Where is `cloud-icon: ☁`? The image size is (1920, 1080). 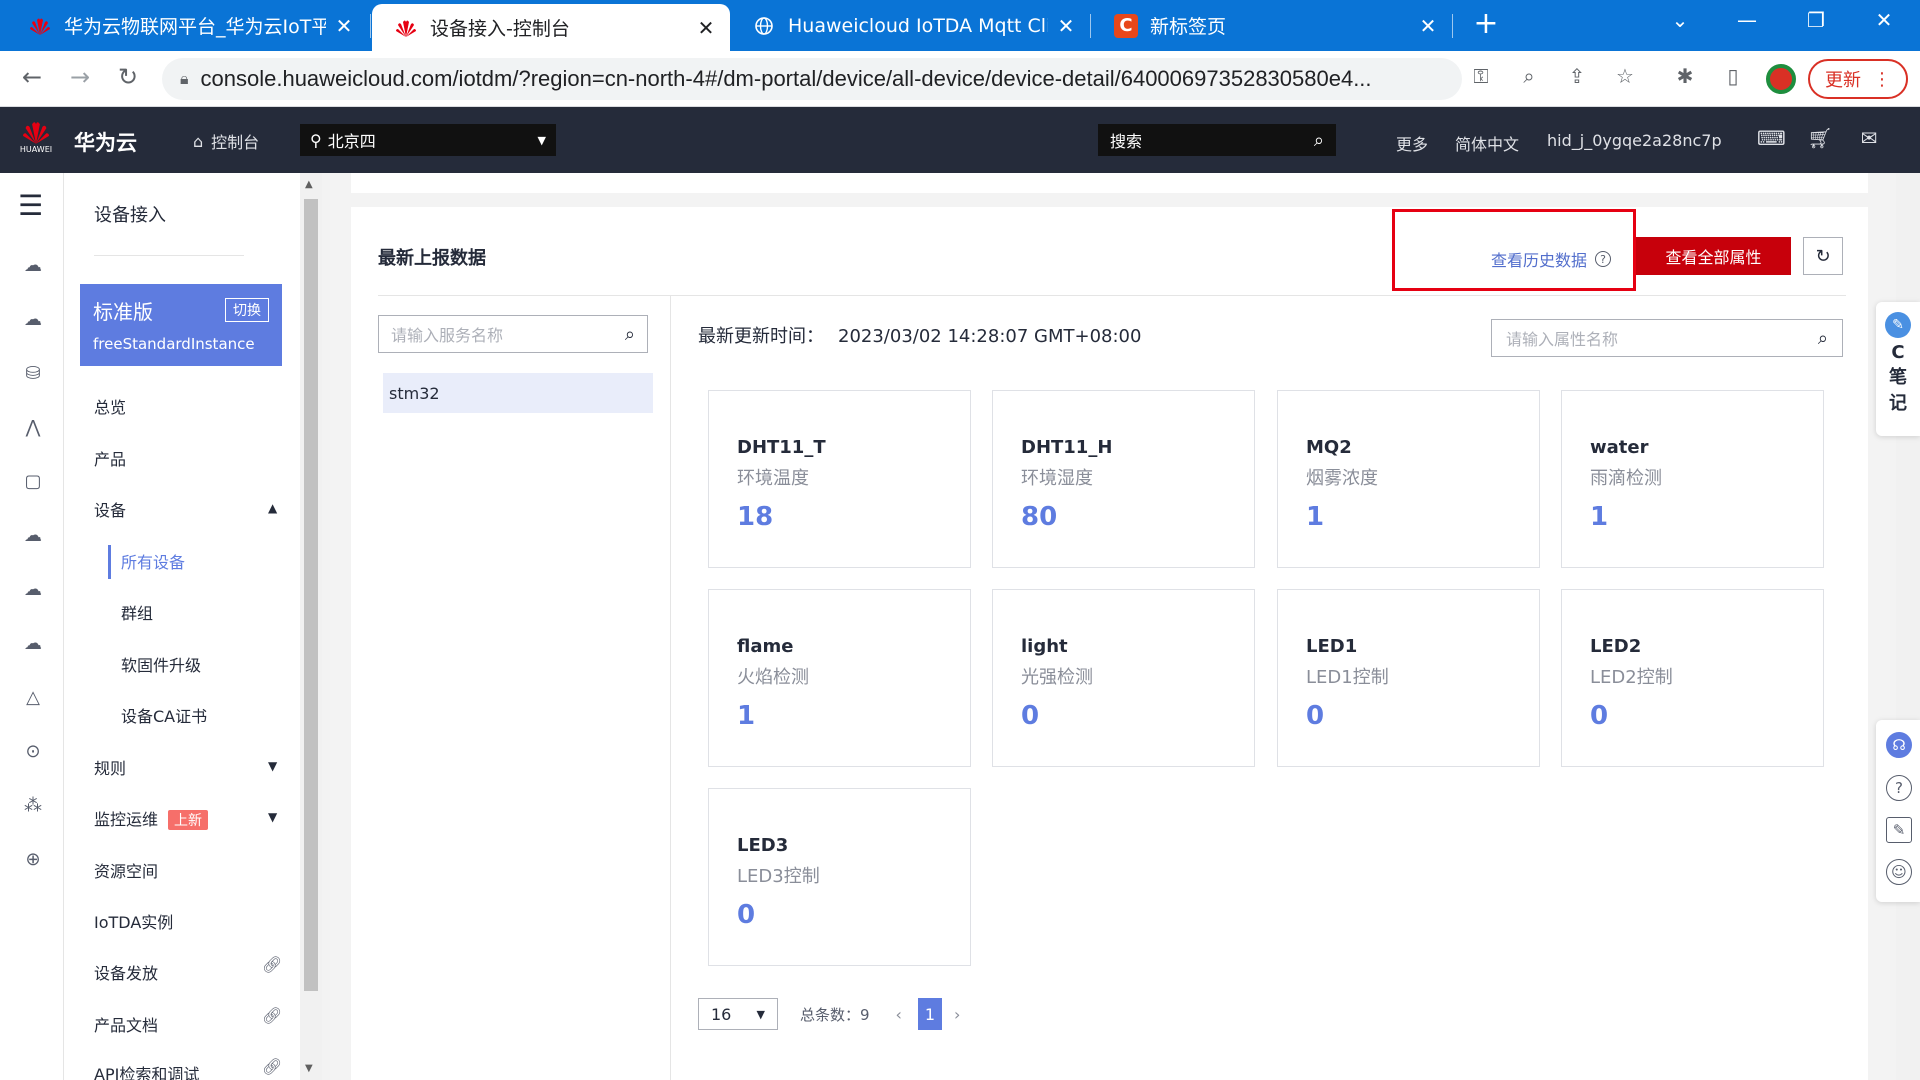
cloud-icon: ☁ is located at coordinates (33, 319).